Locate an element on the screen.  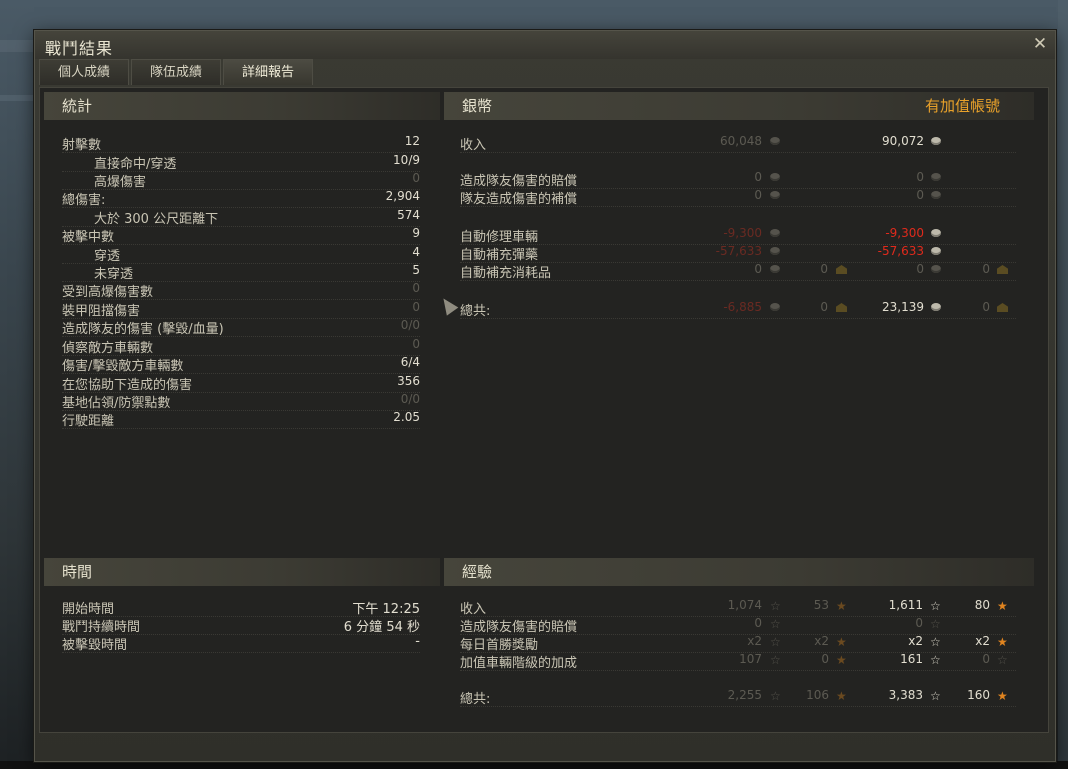
free-xp-premium-value: 160 is located at coordinates (978, 695).